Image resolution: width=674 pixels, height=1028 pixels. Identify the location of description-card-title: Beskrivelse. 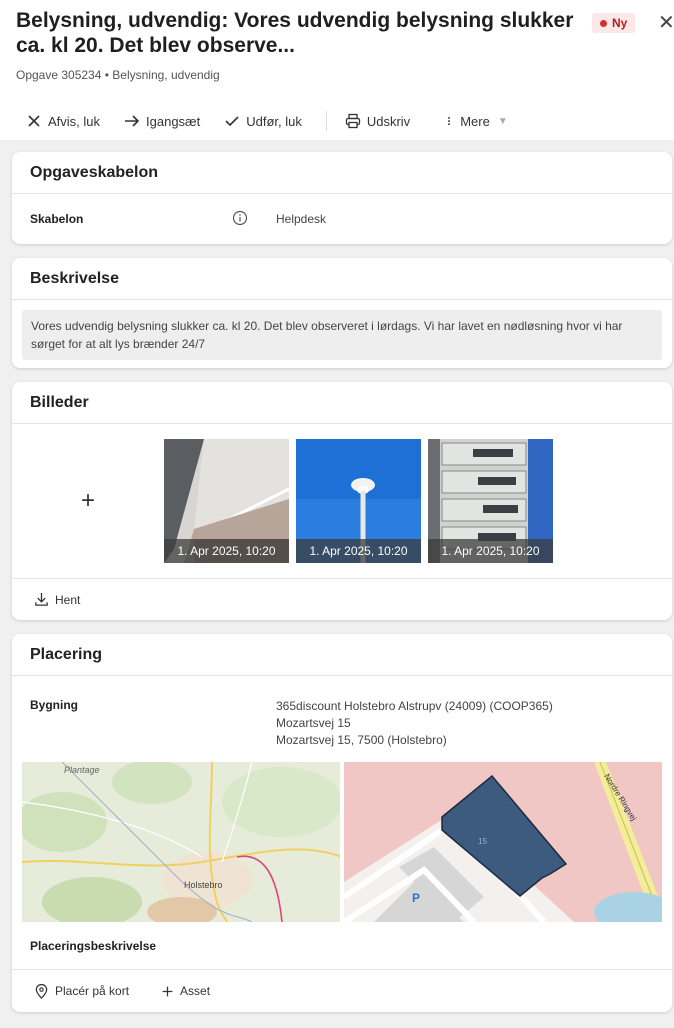
(342, 279).